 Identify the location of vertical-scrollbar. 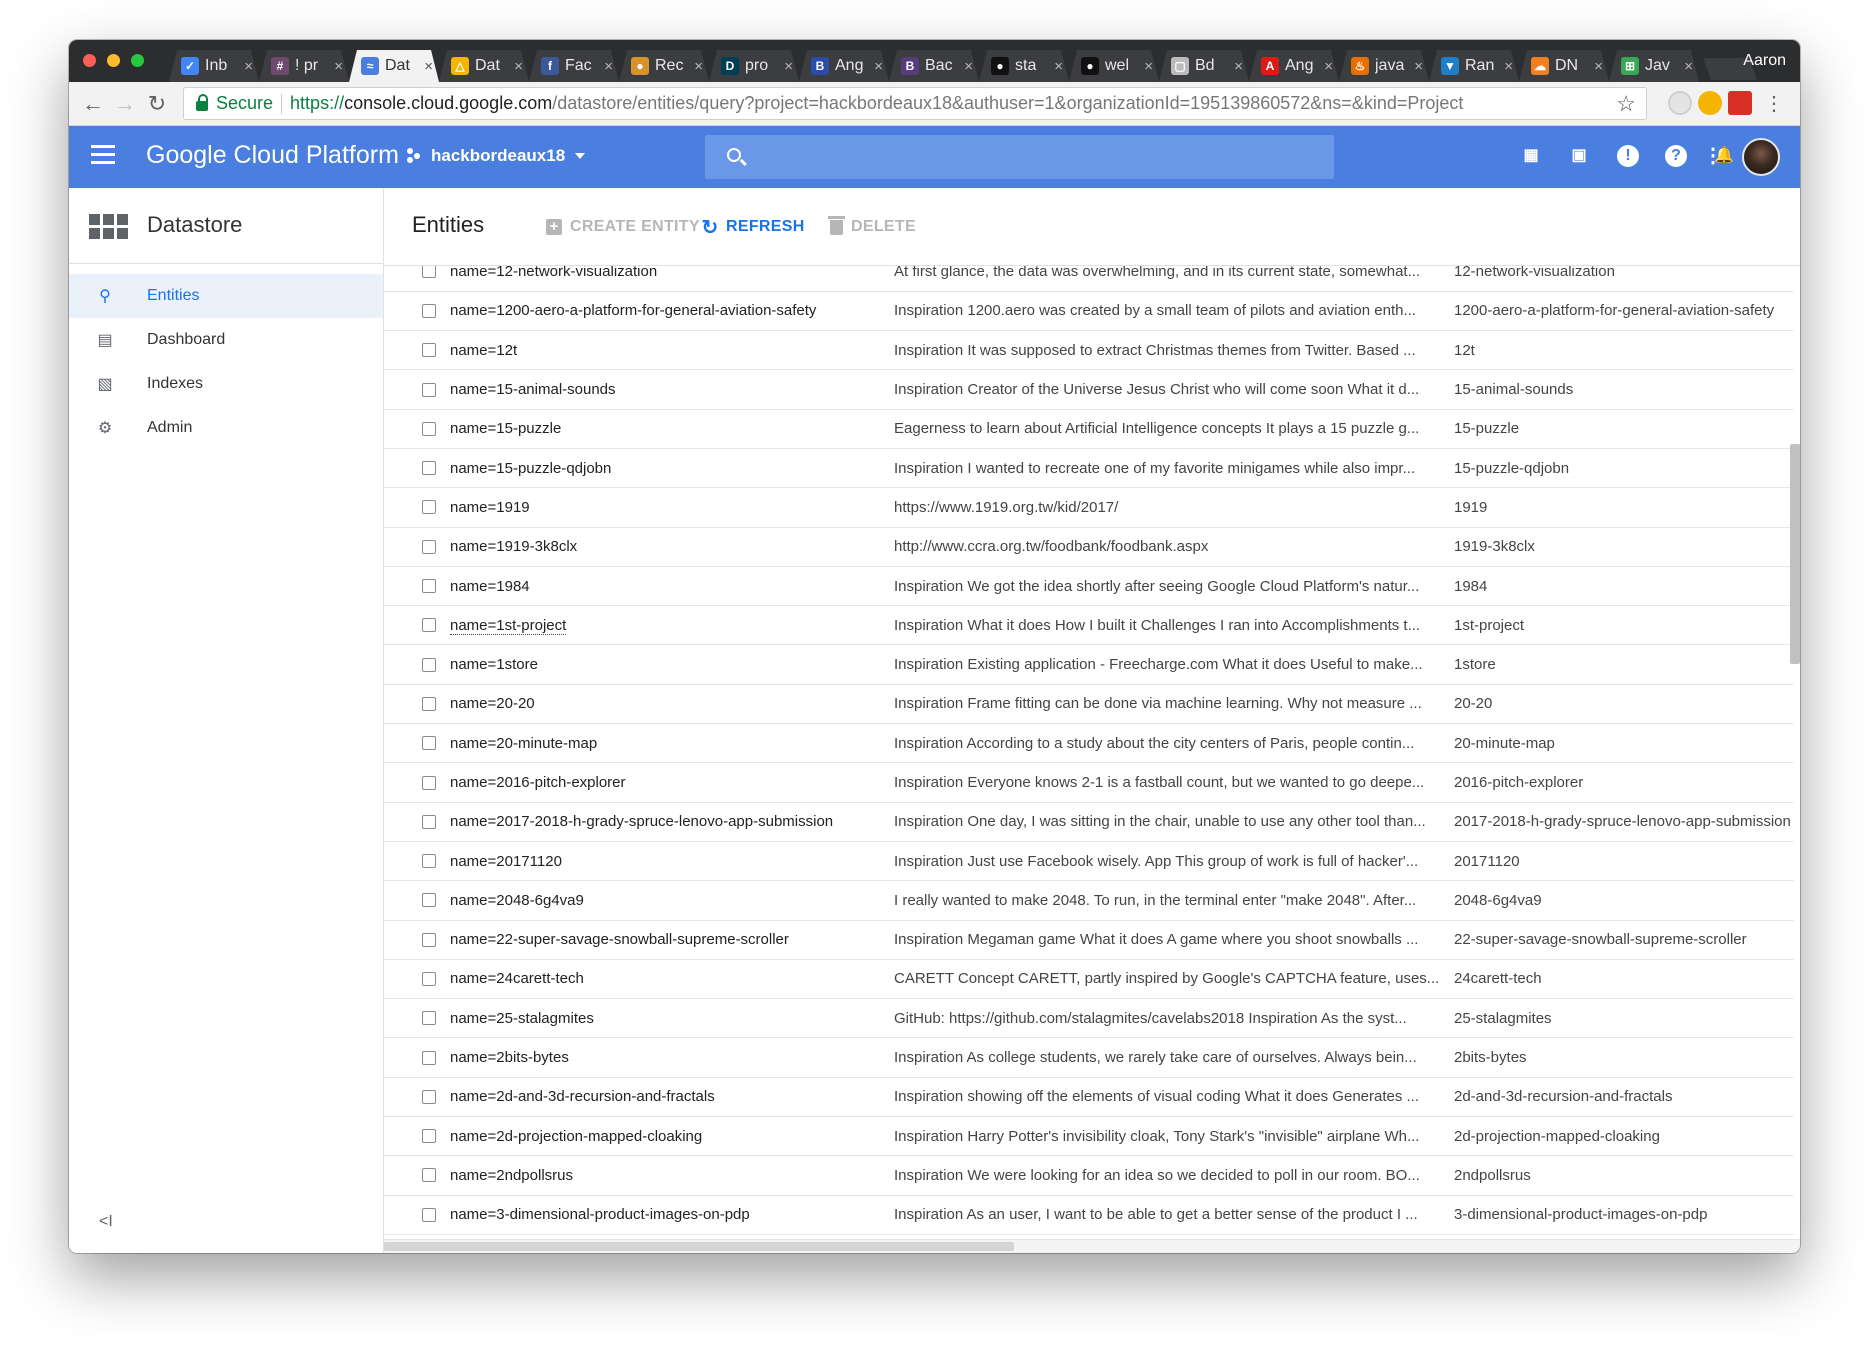
(1795, 554).